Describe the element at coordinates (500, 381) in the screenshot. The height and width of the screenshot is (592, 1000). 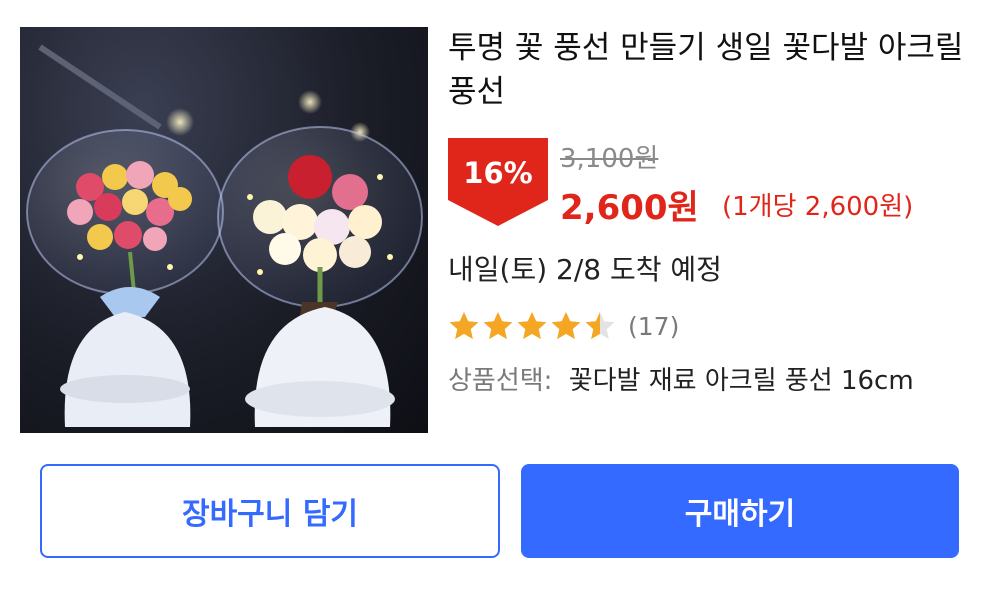
I see `option-label: 상품선택:` at that location.